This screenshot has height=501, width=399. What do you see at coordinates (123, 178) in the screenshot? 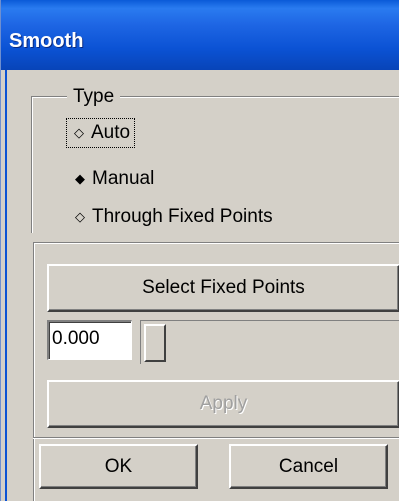
I see `radio-manual-label: Manual` at bounding box center [123, 178].